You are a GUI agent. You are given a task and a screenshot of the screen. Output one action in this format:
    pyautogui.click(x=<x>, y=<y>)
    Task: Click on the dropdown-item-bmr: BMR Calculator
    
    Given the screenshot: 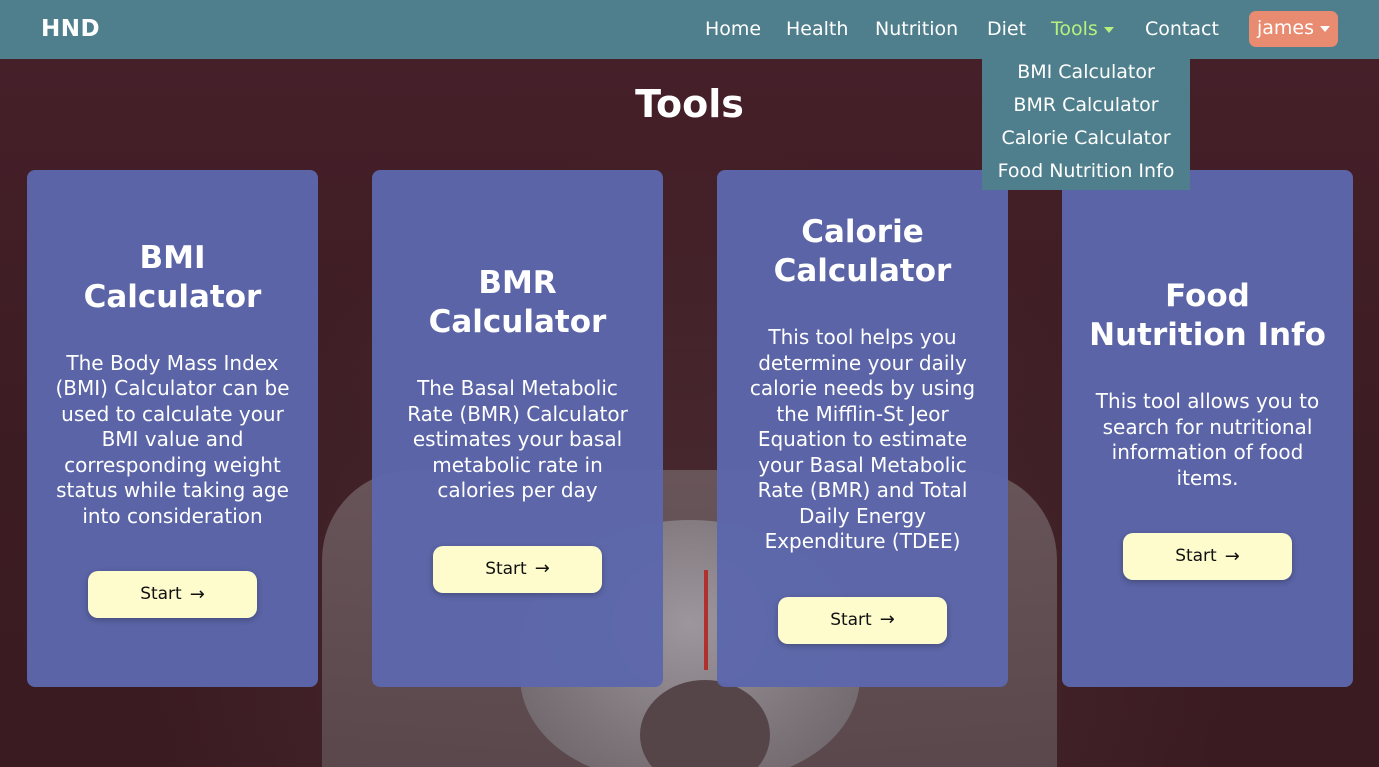 What is the action you would take?
    pyautogui.click(x=1086, y=105)
    